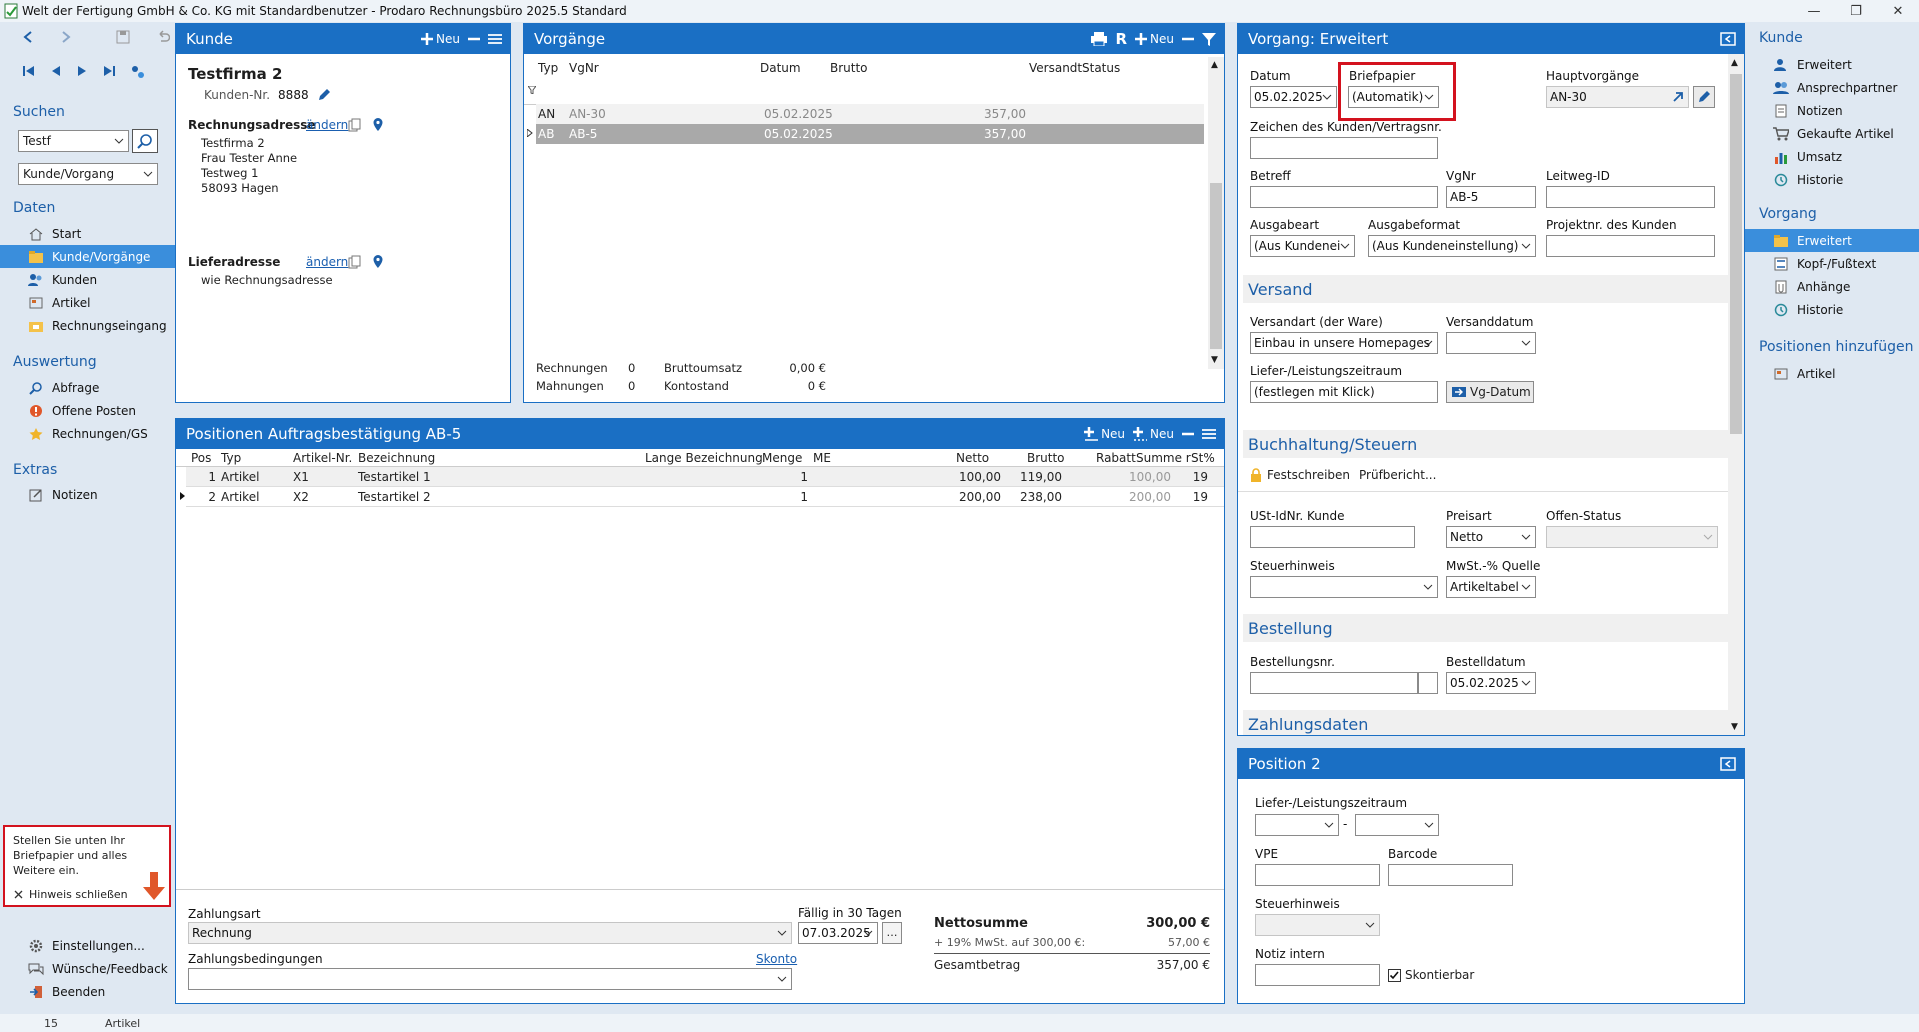 This screenshot has height=1032, width=1919. Describe the element at coordinates (780, 68) in the screenshot. I see `col-datum: Datum` at that location.